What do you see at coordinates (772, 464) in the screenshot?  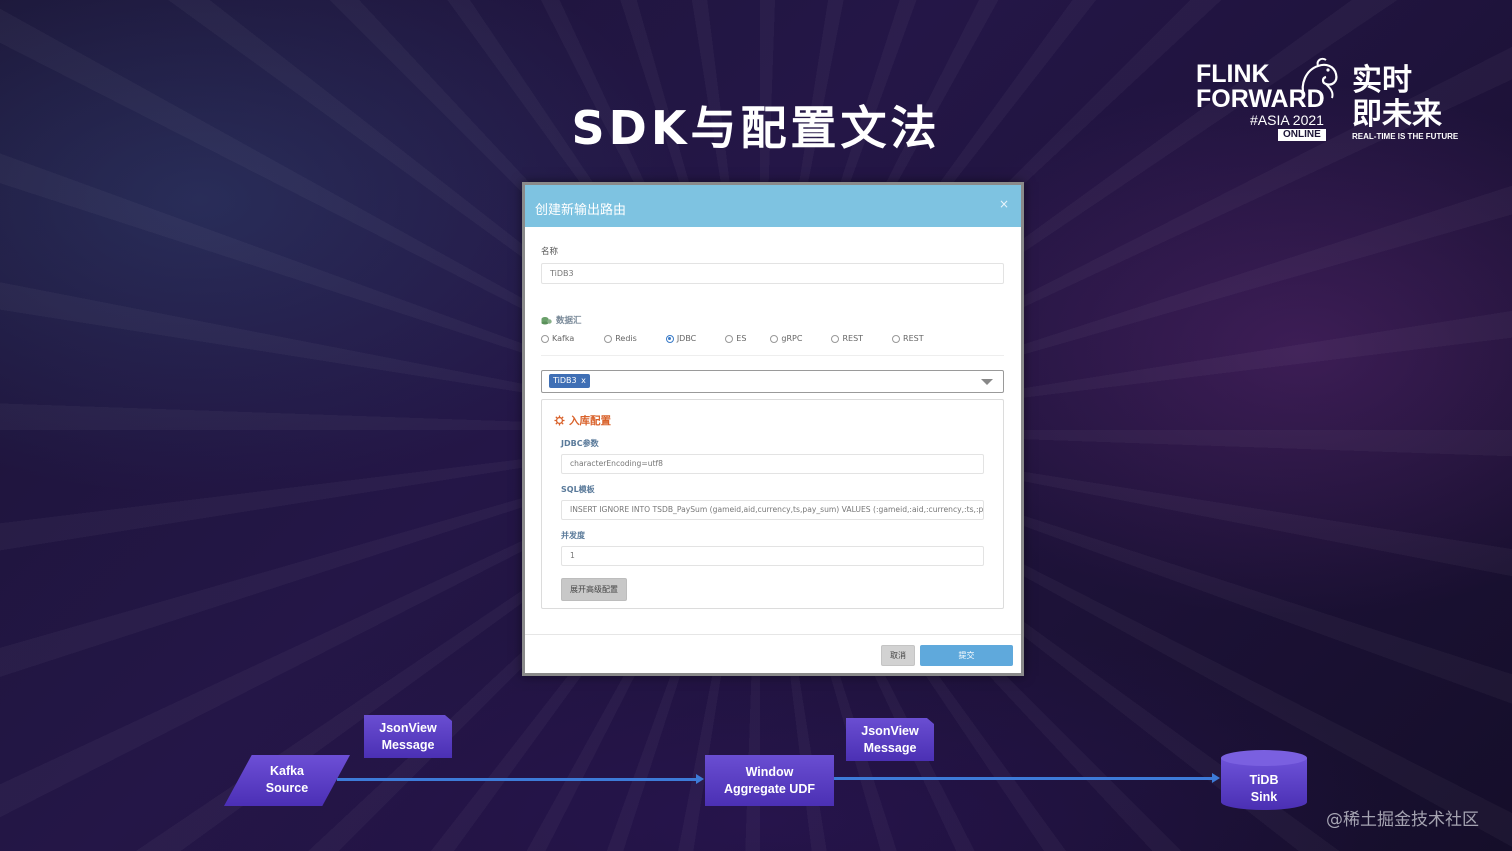 I see `jdbc-params-input: characterEncoding=utf8` at bounding box center [772, 464].